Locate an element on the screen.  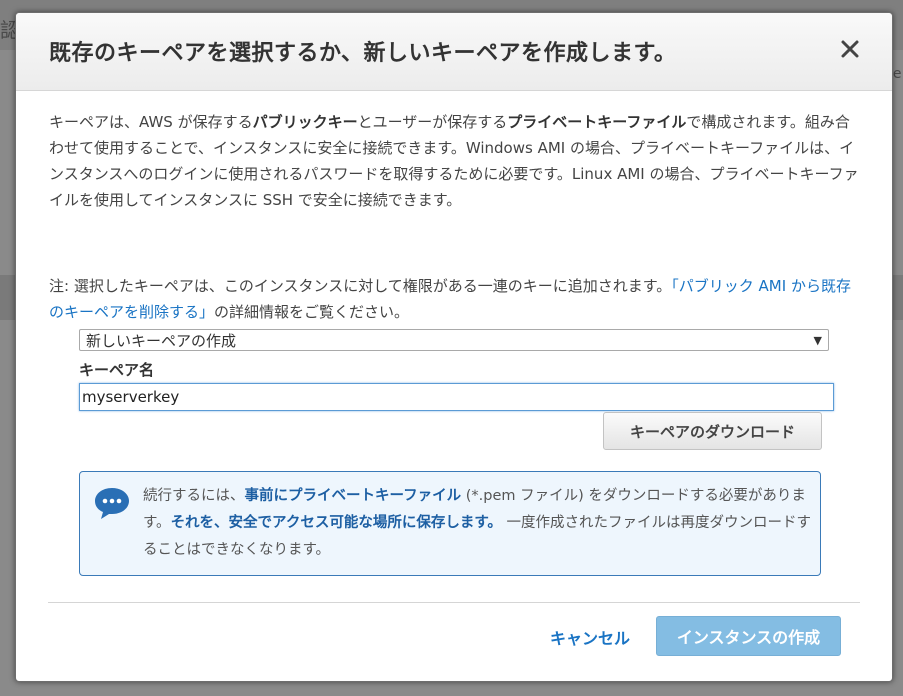
intro-text-segment: とユーザーが保存する is located at coordinates (432, 122).